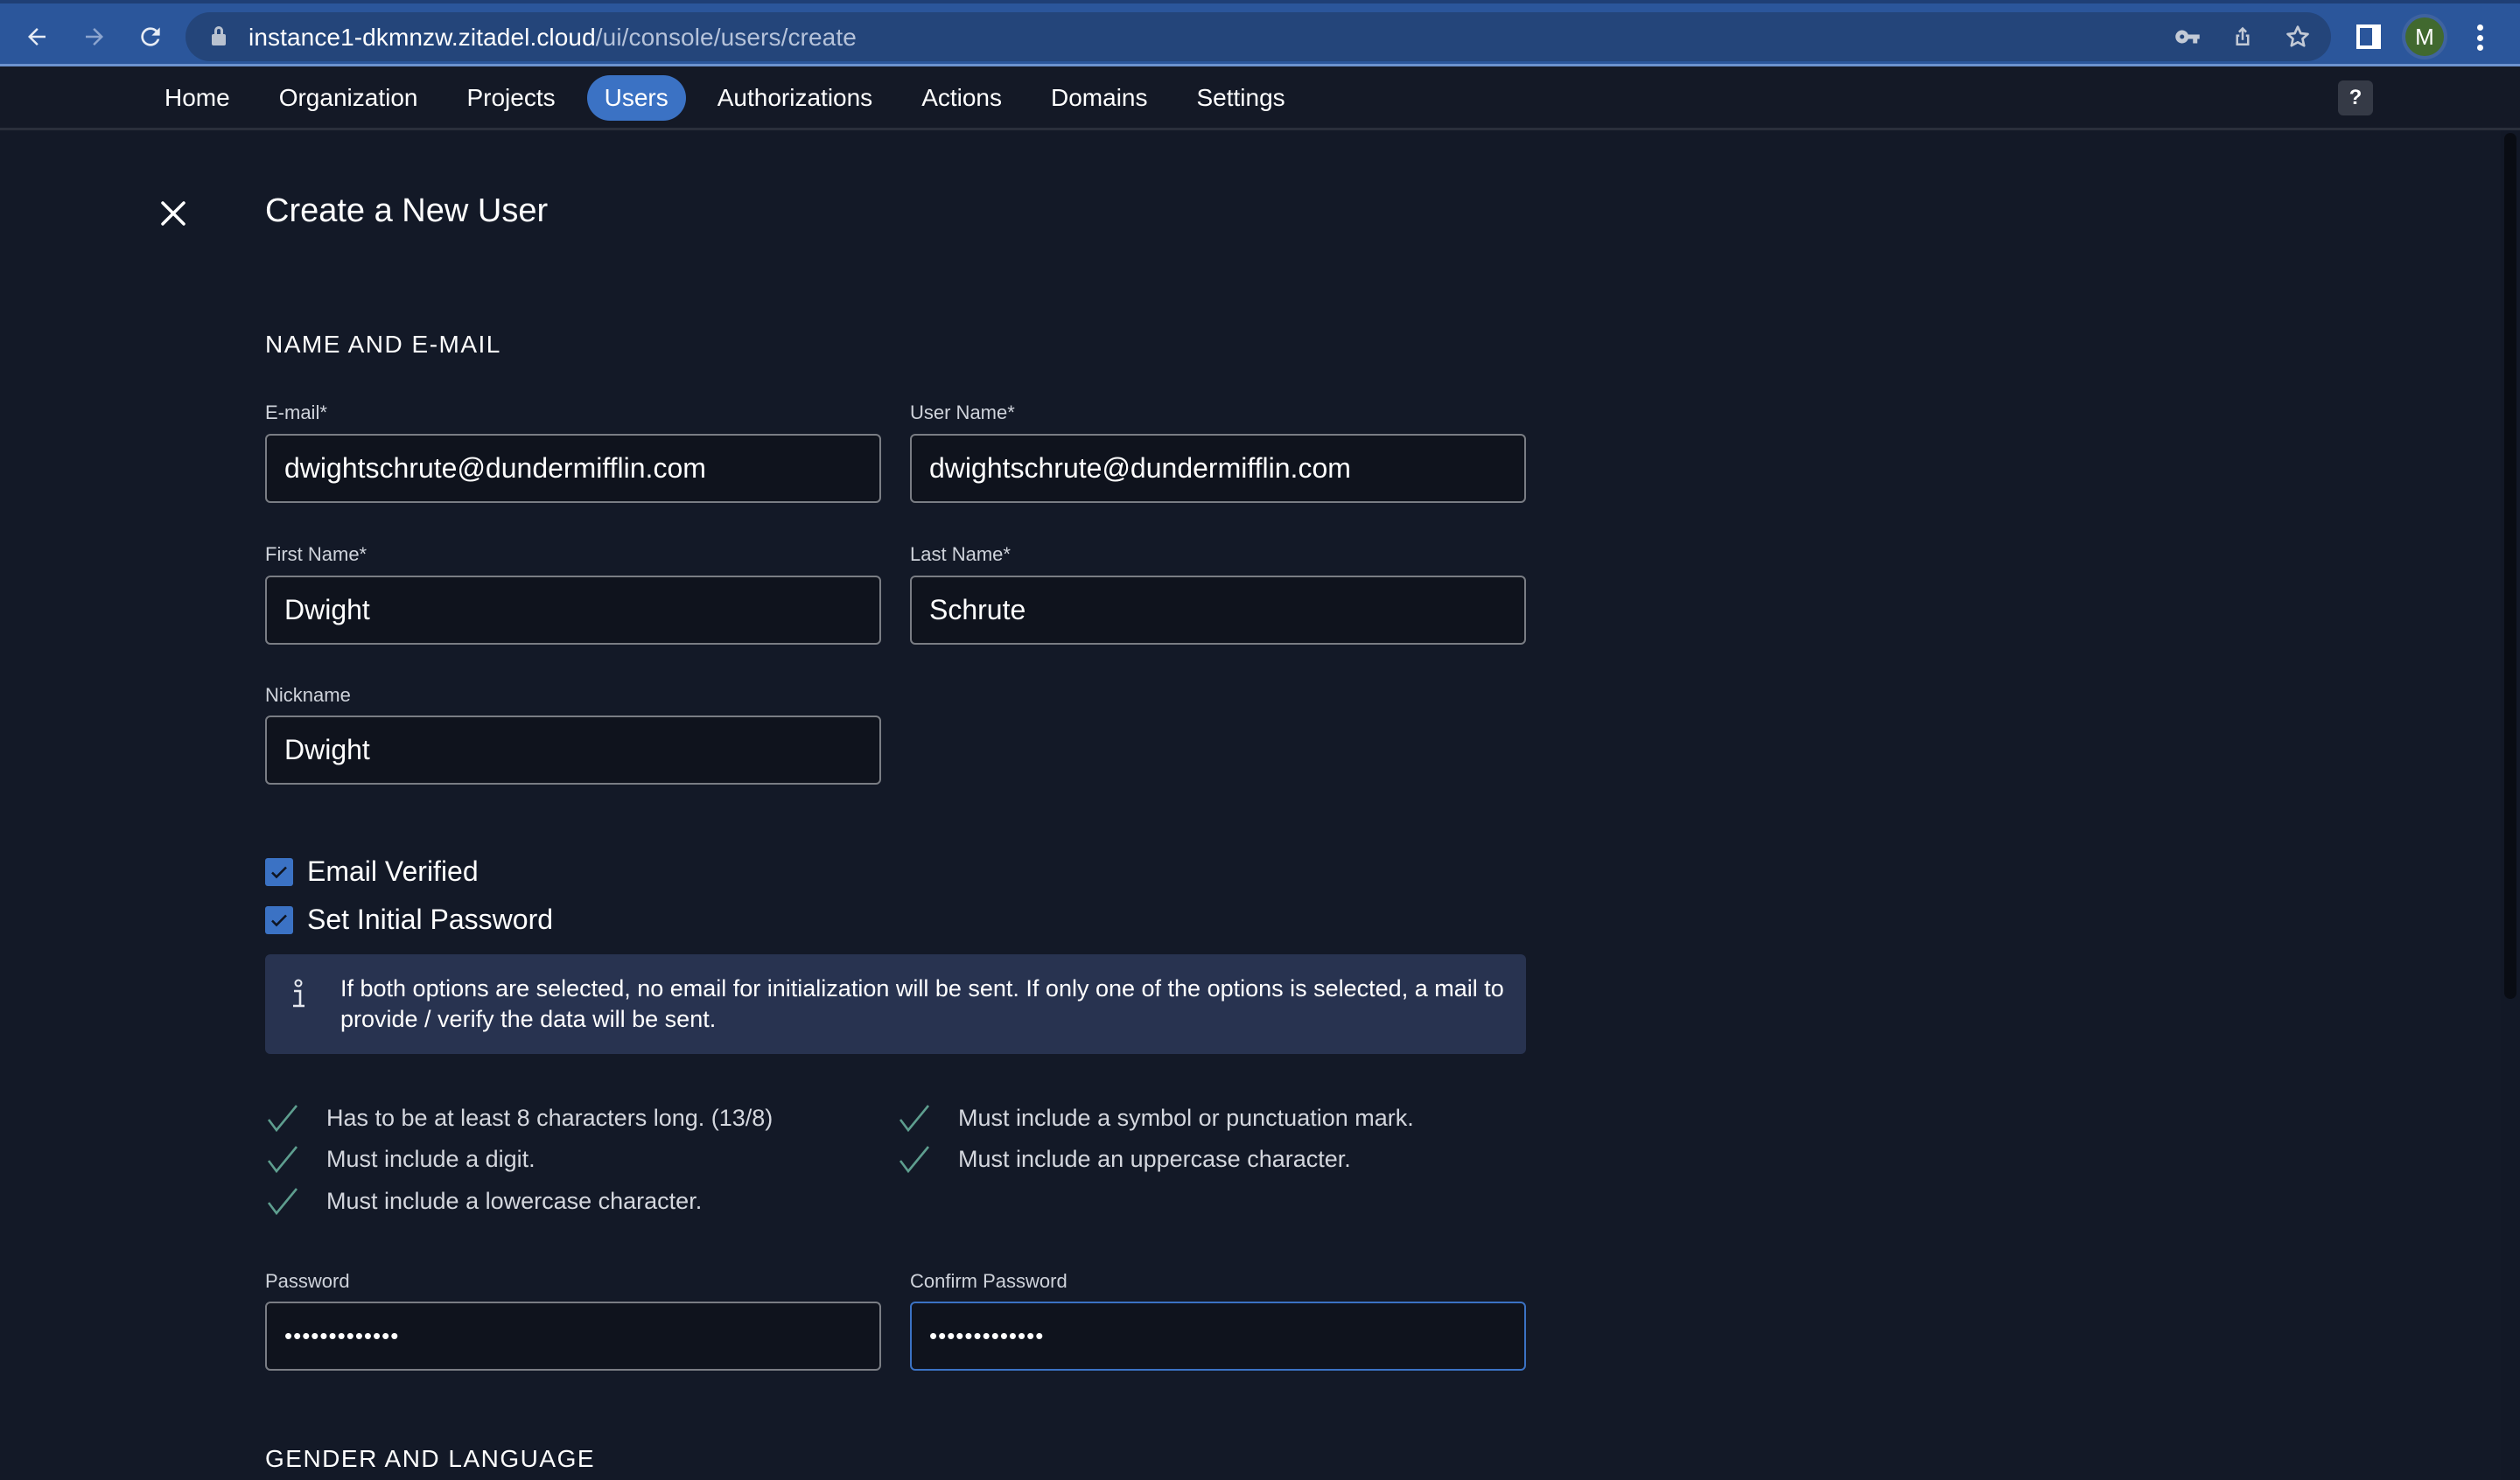 The height and width of the screenshot is (1480, 2520). Describe the element at coordinates (1218, 1337) in the screenshot. I see `confirm-password-field` at that location.